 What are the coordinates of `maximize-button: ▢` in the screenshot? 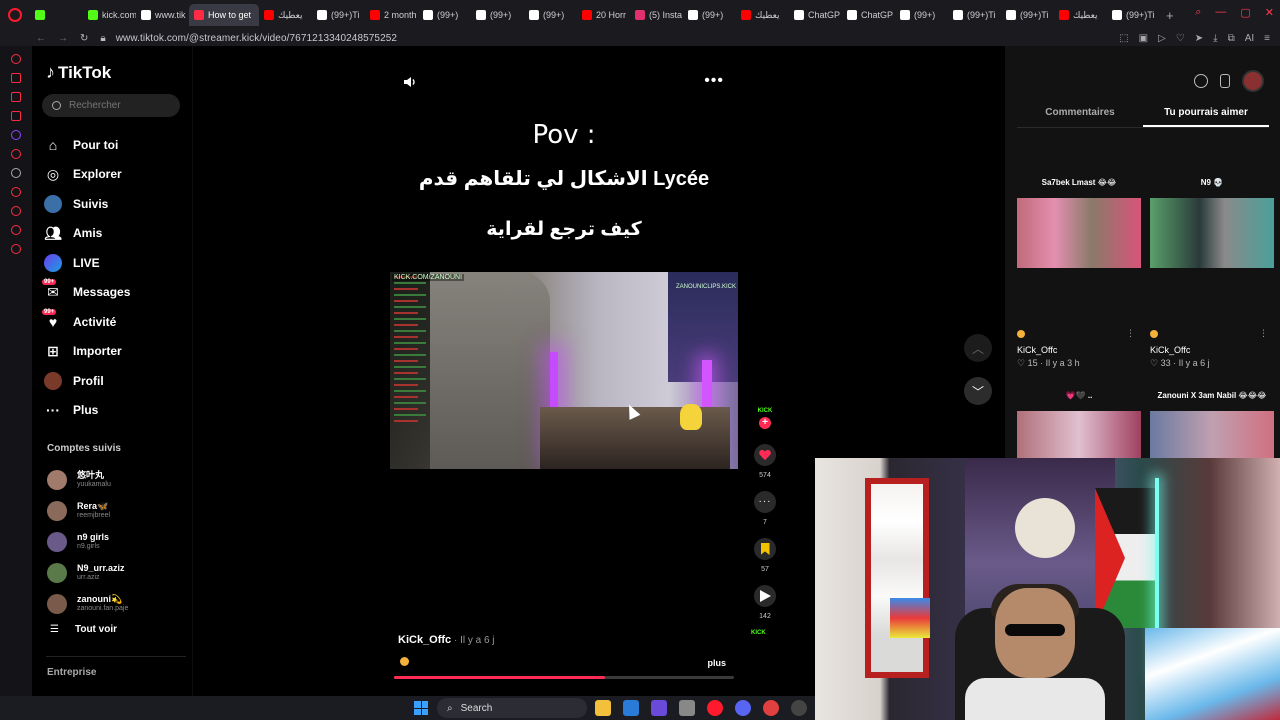 It's located at (1245, 12).